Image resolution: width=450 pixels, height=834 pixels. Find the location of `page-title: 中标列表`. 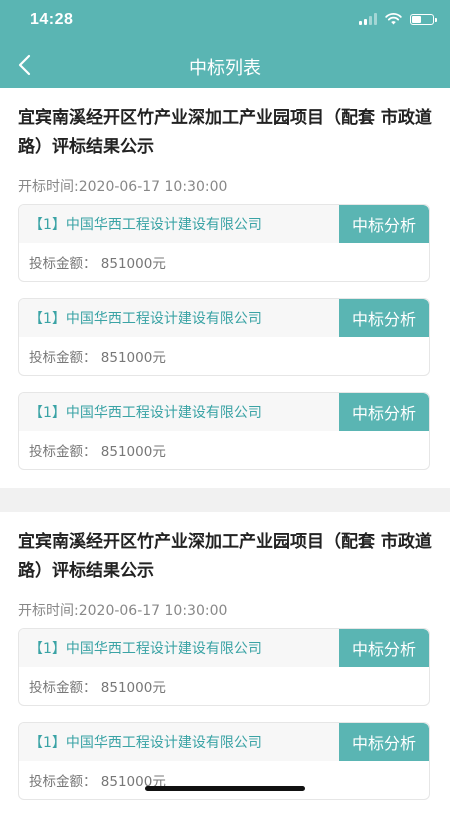

page-title: 中标列表 is located at coordinates (225, 68).